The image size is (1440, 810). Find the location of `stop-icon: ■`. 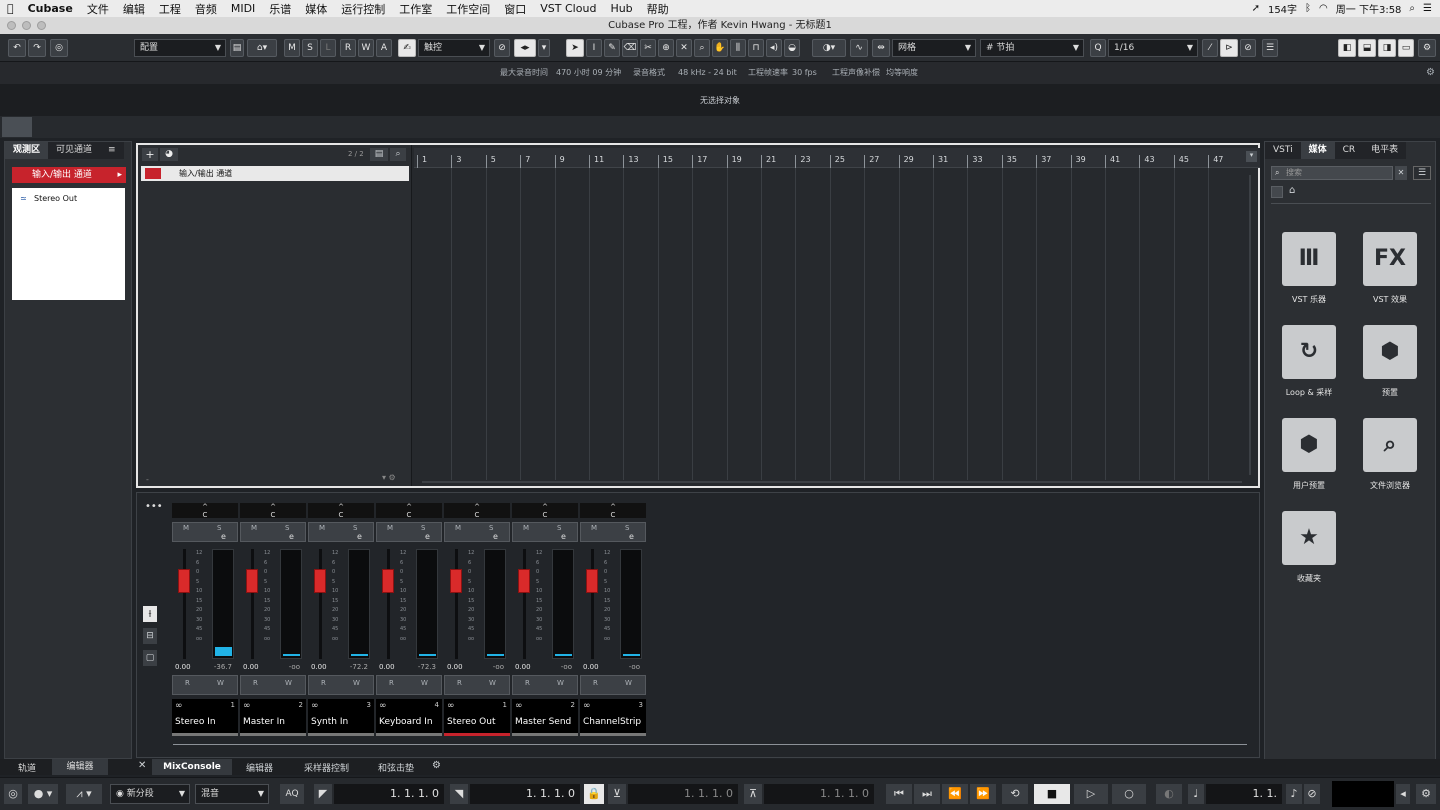

stop-icon: ■ is located at coordinates (1052, 794).